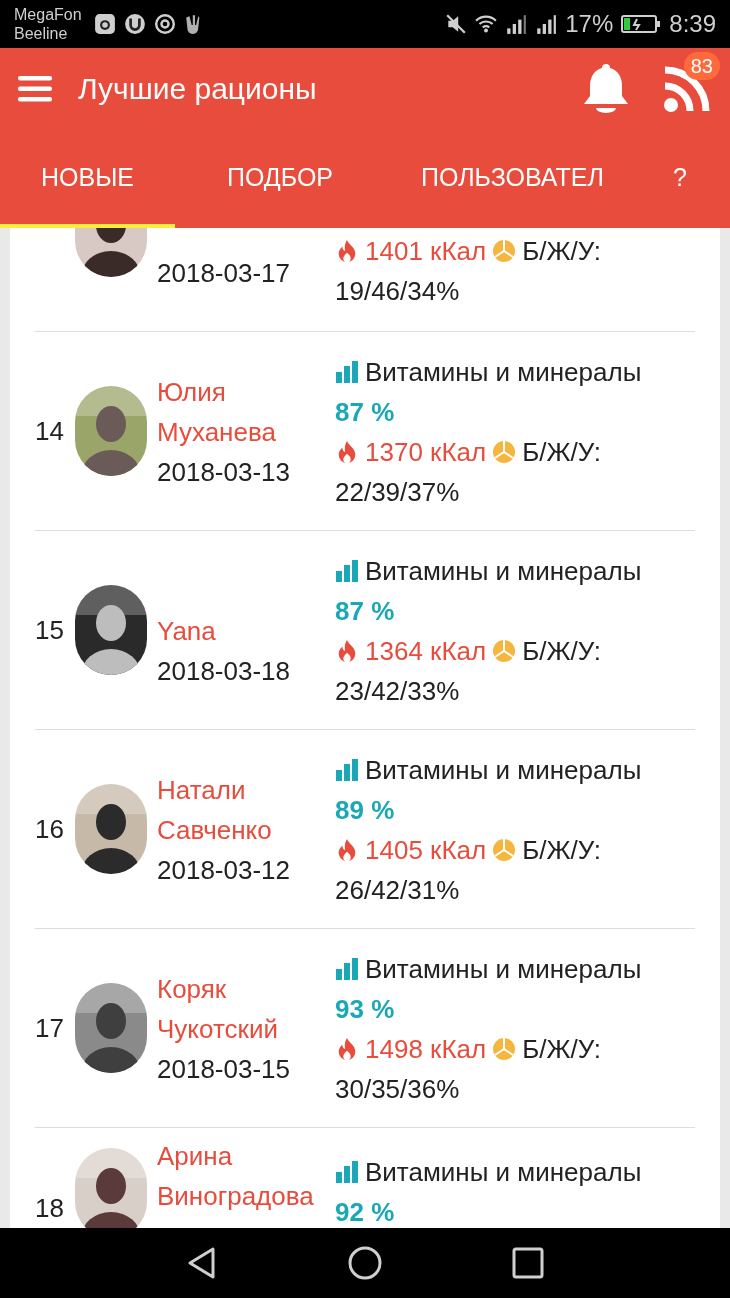  What do you see at coordinates (365, 1263) in the screenshot?
I see `home-icon` at bounding box center [365, 1263].